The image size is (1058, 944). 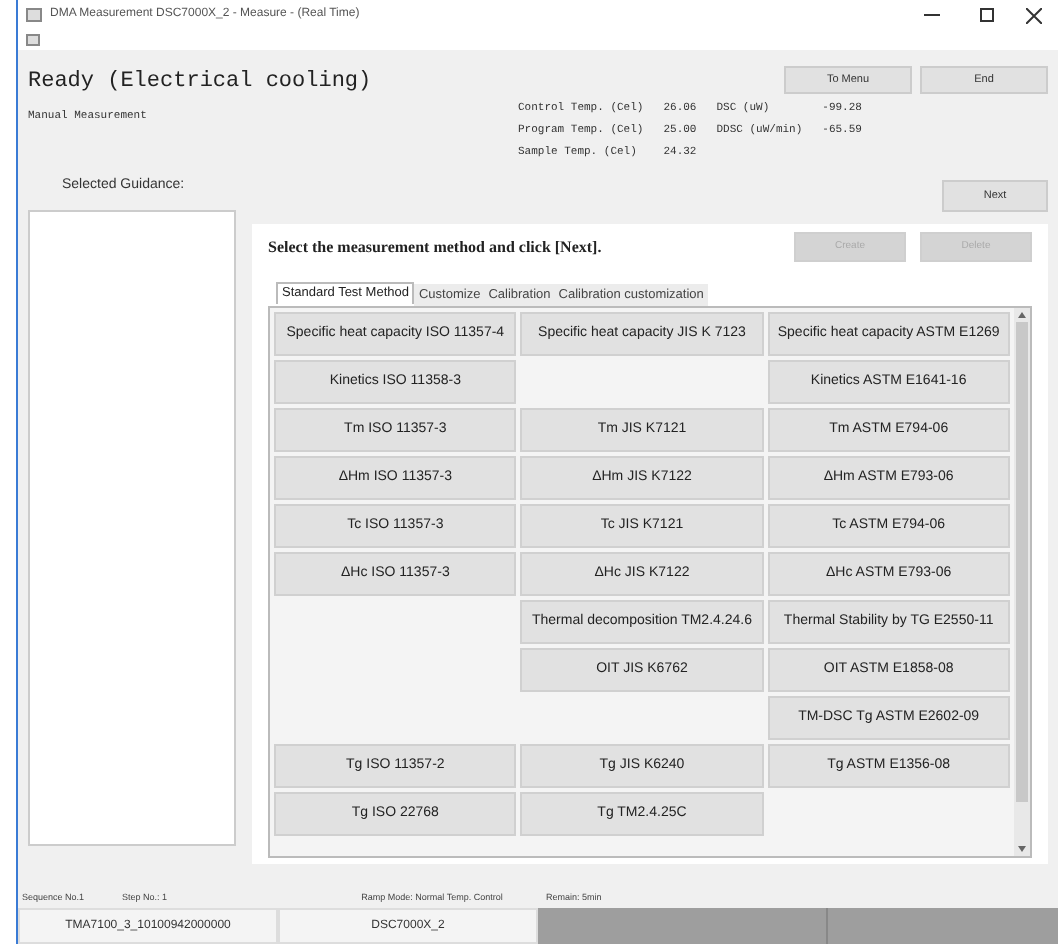 What do you see at coordinates (201, 83) in the screenshot?
I see `status-heading: Ready (Electrical cooling)` at bounding box center [201, 83].